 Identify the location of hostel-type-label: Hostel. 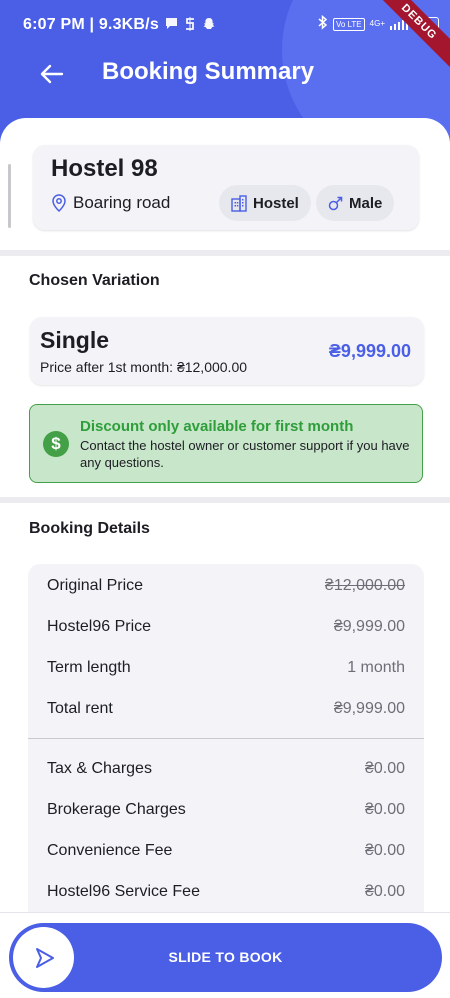
(276, 203).